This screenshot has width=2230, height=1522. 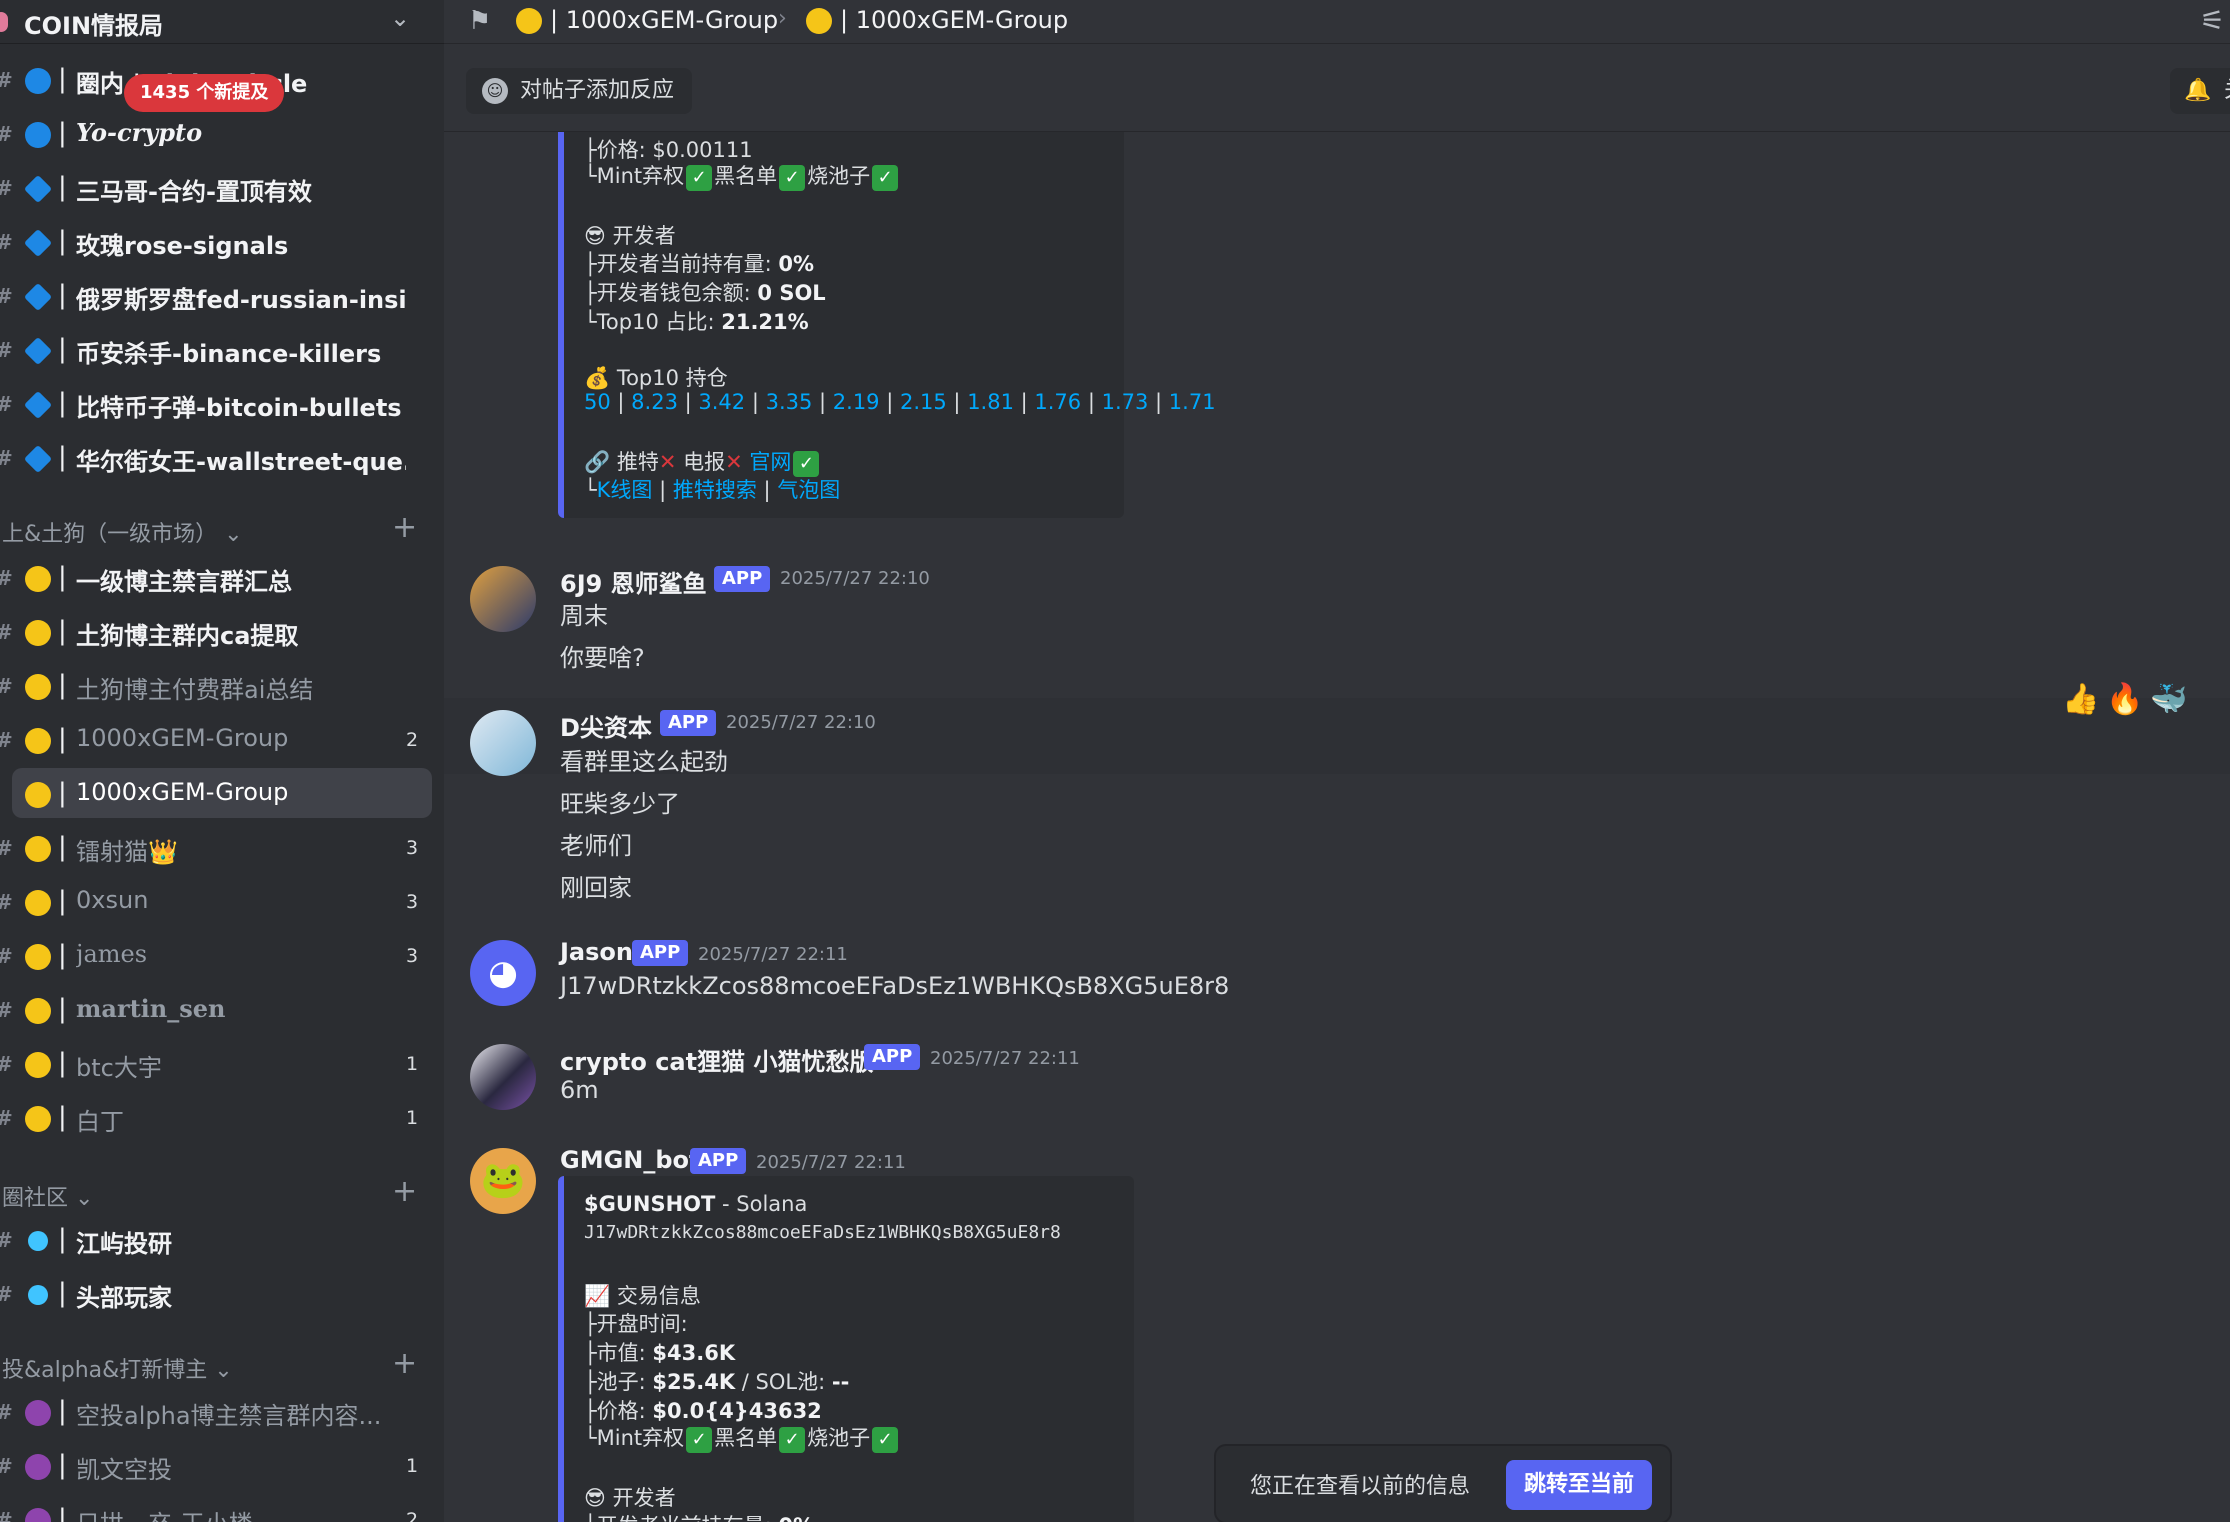 What do you see at coordinates (222, 1117) in the screenshot?
I see `channel-item: # | 白丁 1` at bounding box center [222, 1117].